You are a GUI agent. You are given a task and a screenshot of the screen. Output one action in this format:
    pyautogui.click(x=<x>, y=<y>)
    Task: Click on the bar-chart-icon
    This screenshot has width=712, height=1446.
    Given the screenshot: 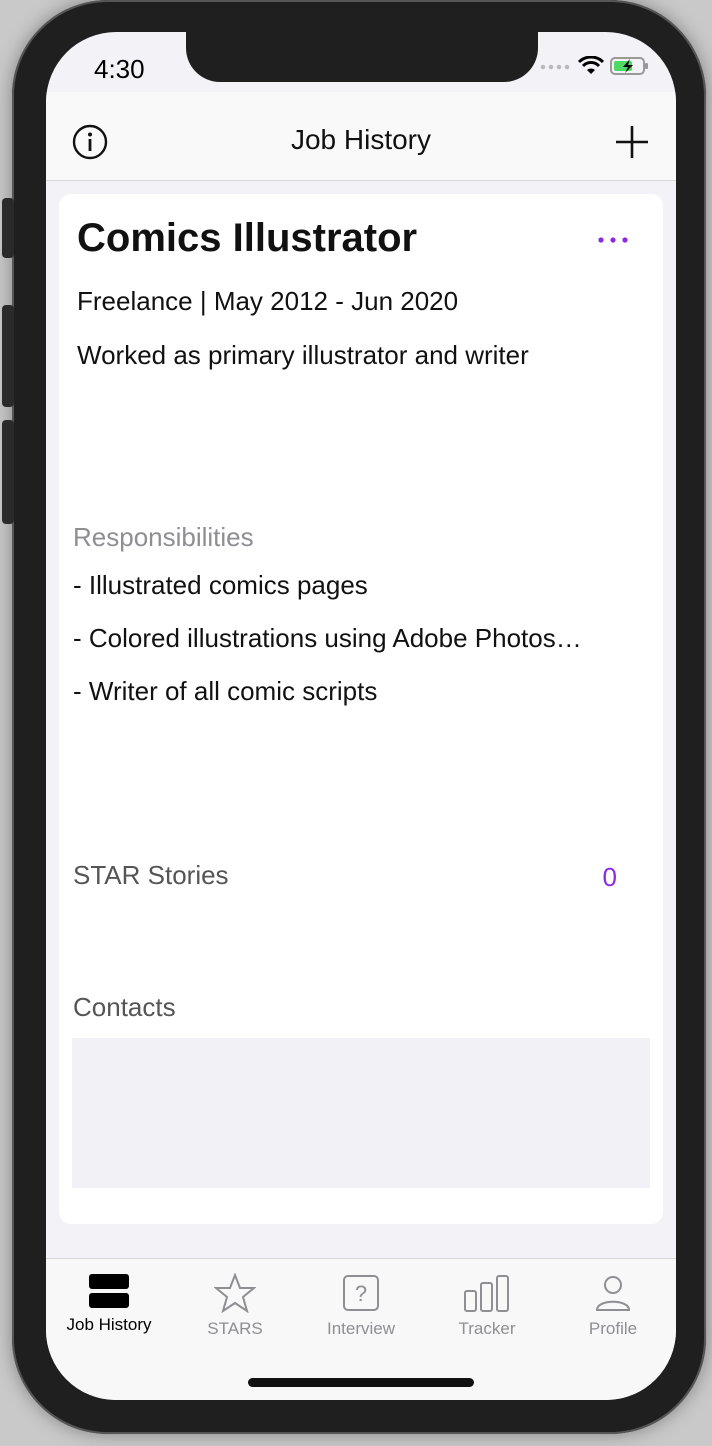 What is the action you would take?
    pyautogui.click(x=486, y=1293)
    